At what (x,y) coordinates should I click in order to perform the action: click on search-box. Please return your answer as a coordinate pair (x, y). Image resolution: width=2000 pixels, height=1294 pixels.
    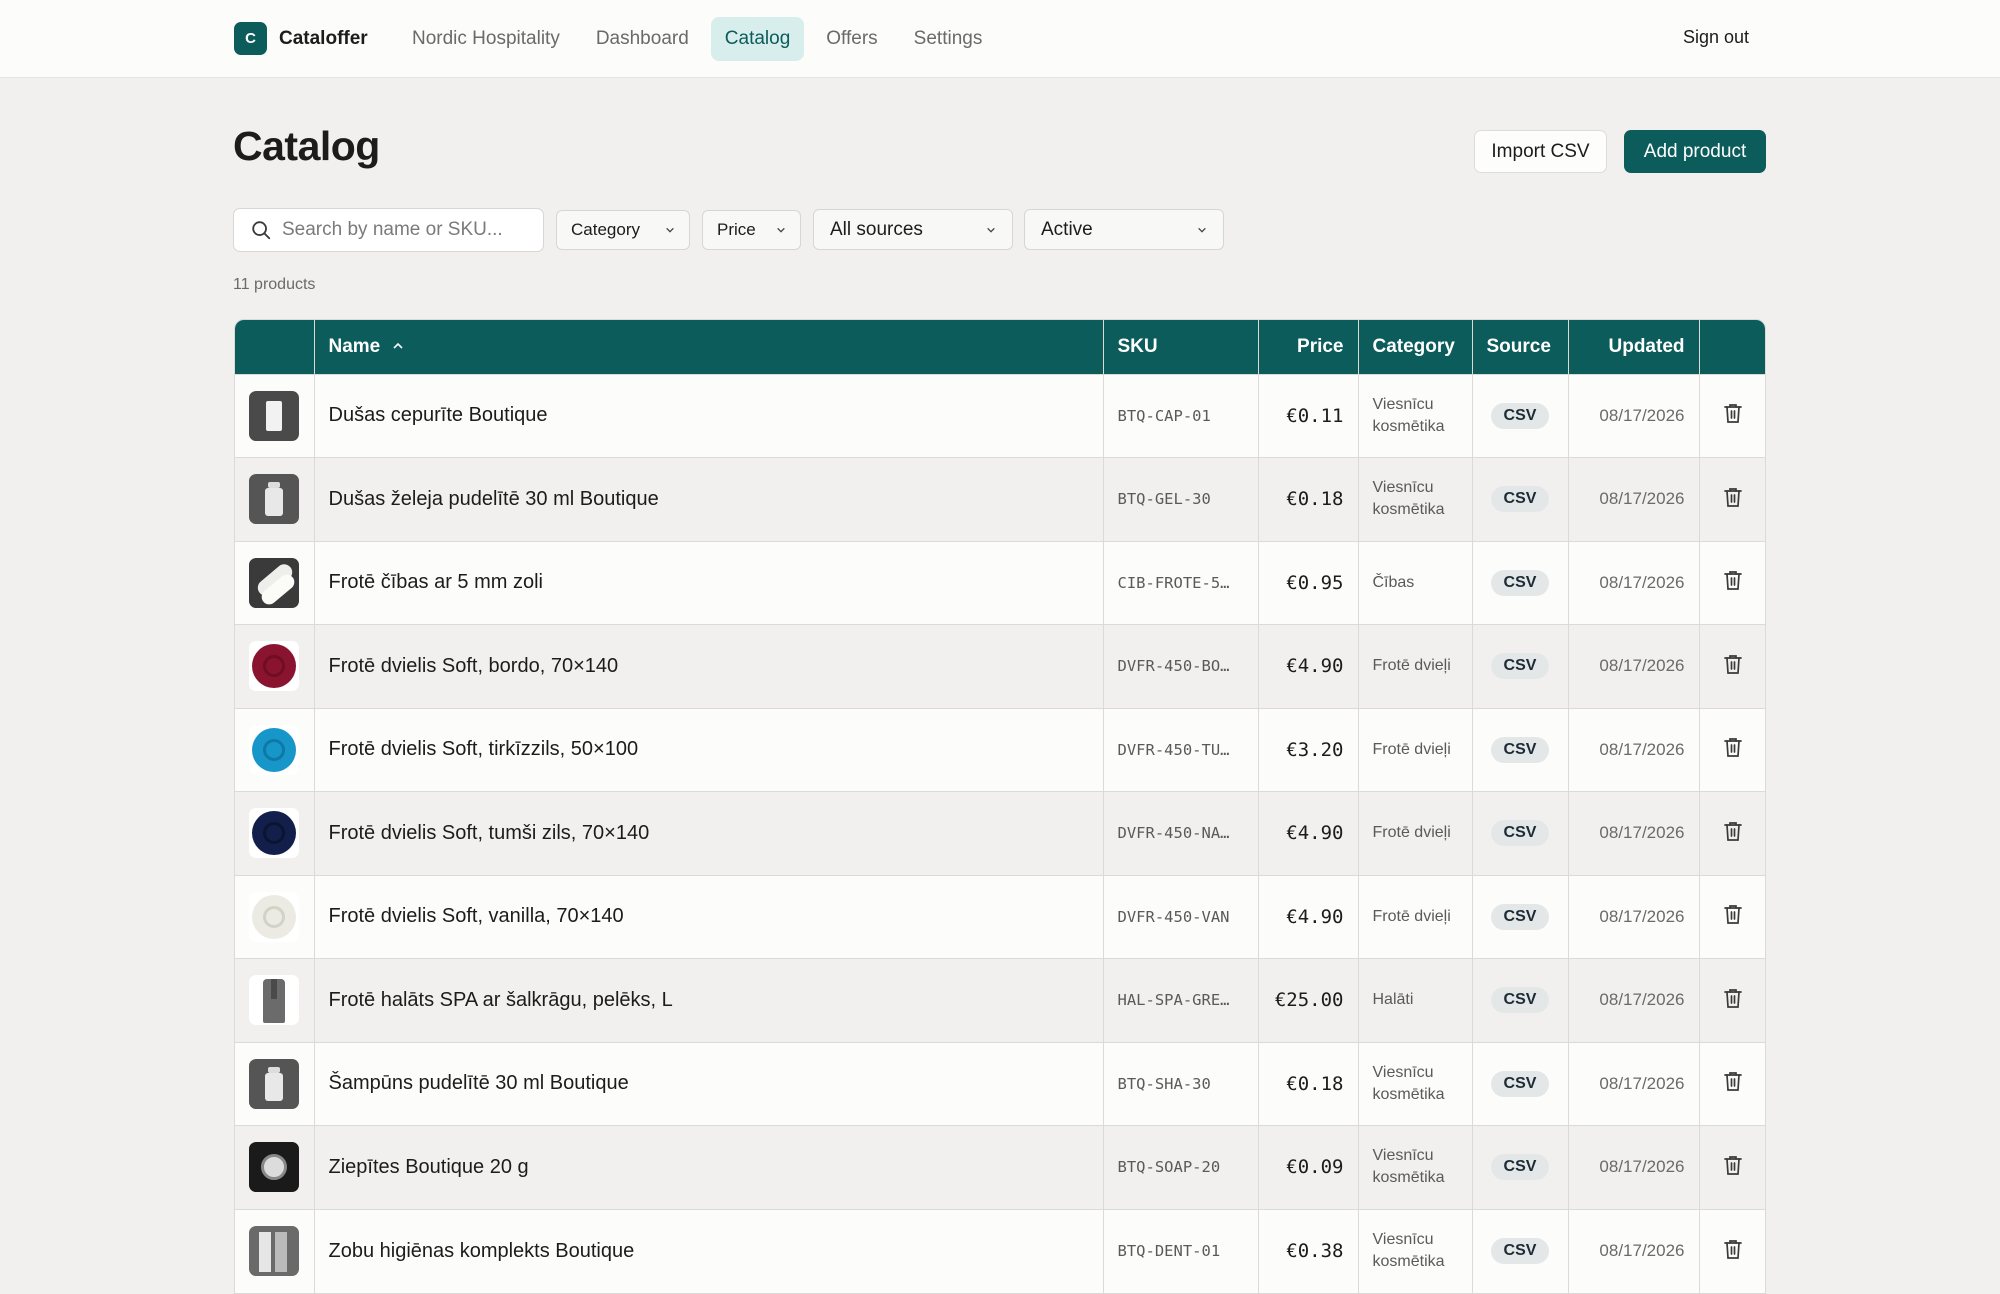
    Looking at the image, I should click on (388, 230).